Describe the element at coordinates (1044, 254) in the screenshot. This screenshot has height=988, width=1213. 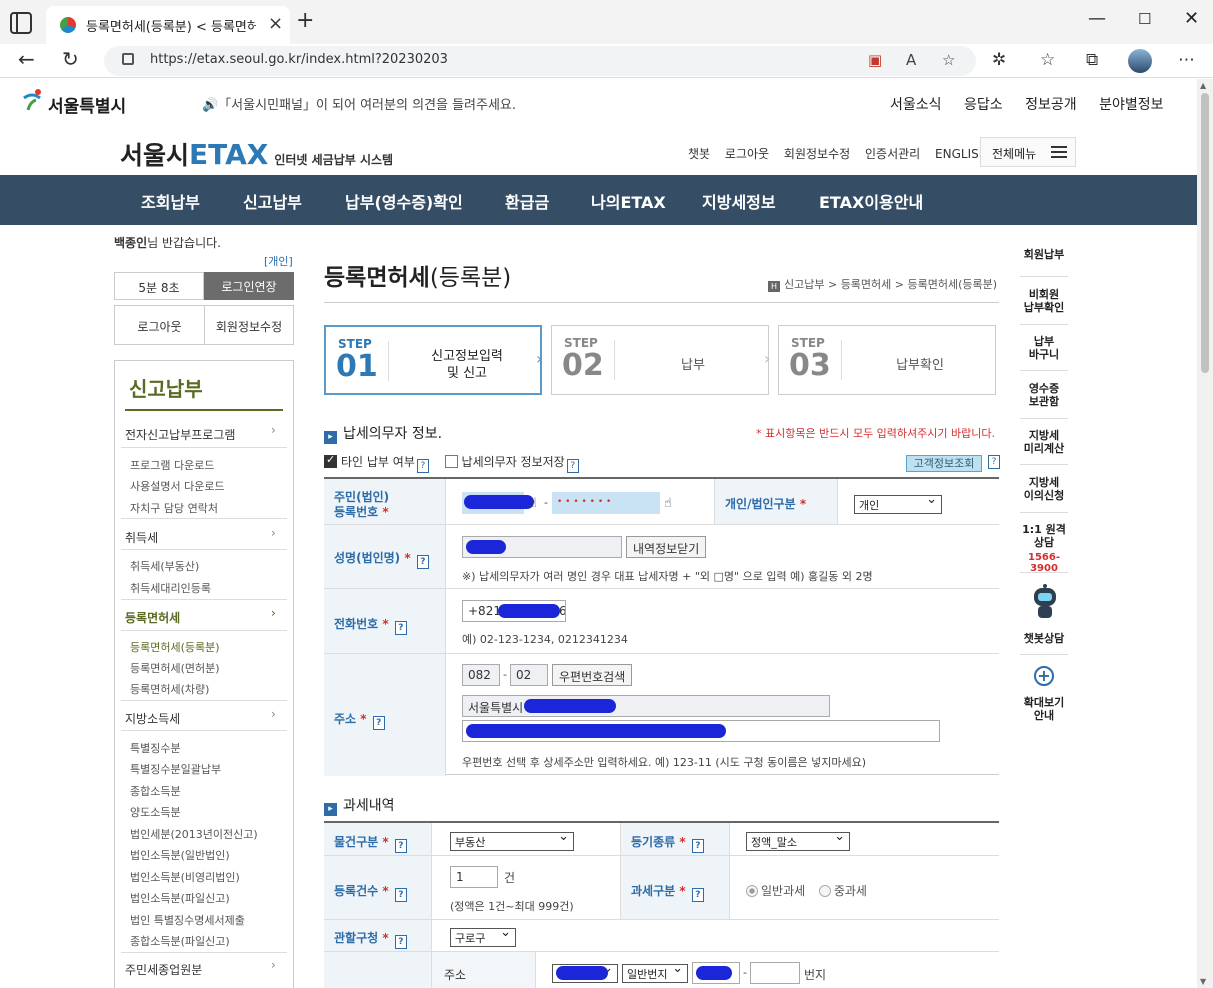
I see `quick-member-pay: 회원납부` at that location.